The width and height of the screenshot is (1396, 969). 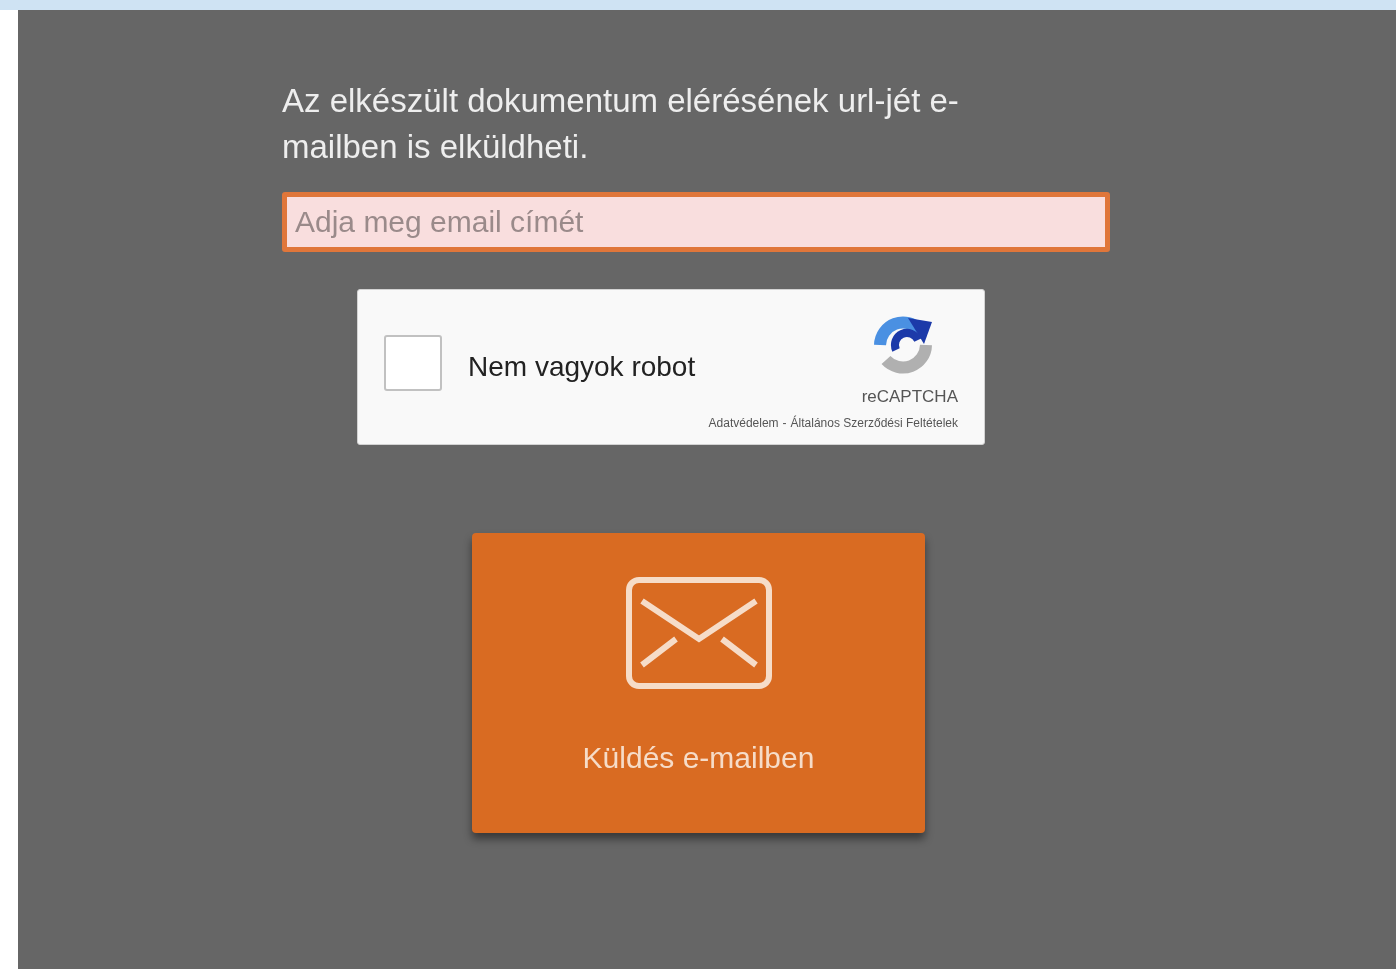 I want to click on captcha-link: Adatvédelem, so click(x=743, y=423).